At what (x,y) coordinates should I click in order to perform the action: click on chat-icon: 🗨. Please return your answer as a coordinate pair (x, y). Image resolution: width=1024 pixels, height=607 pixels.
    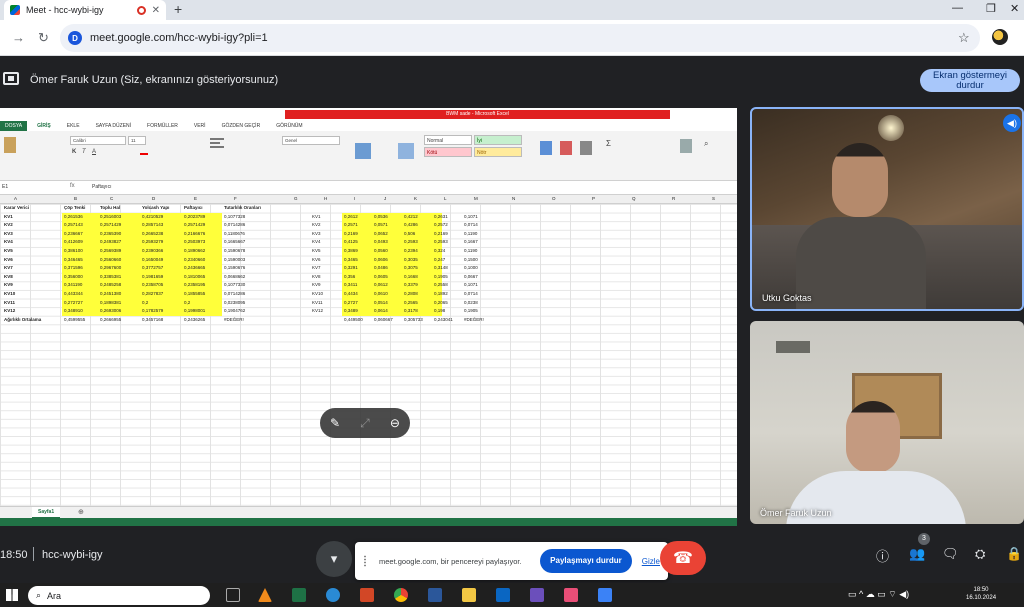
    Looking at the image, I should click on (950, 554).